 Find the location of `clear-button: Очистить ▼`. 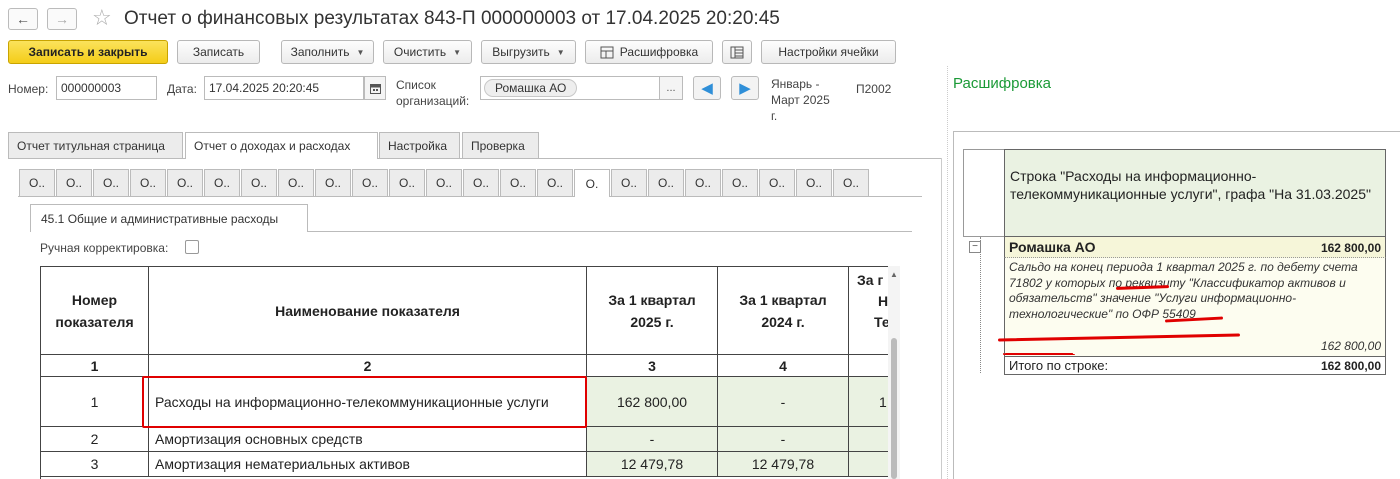

clear-button: Очистить ▼ is located at coordinates (427, 52).